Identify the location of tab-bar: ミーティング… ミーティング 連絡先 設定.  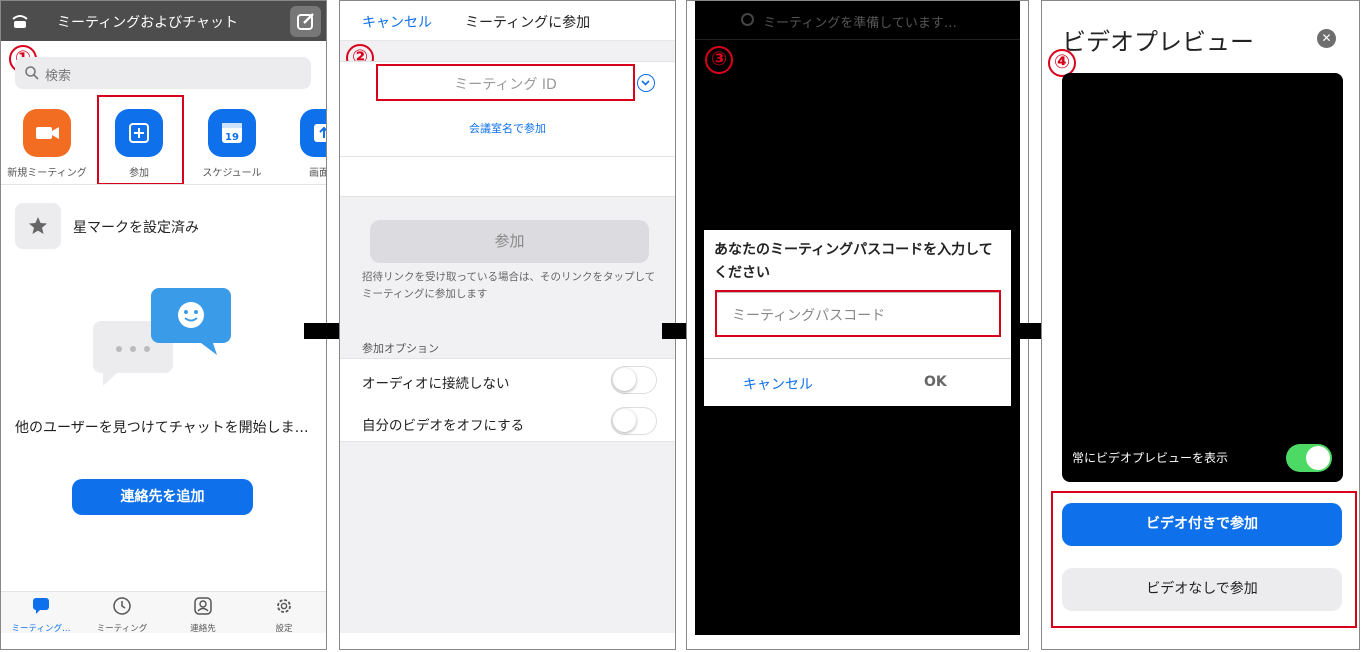
(163, 612).